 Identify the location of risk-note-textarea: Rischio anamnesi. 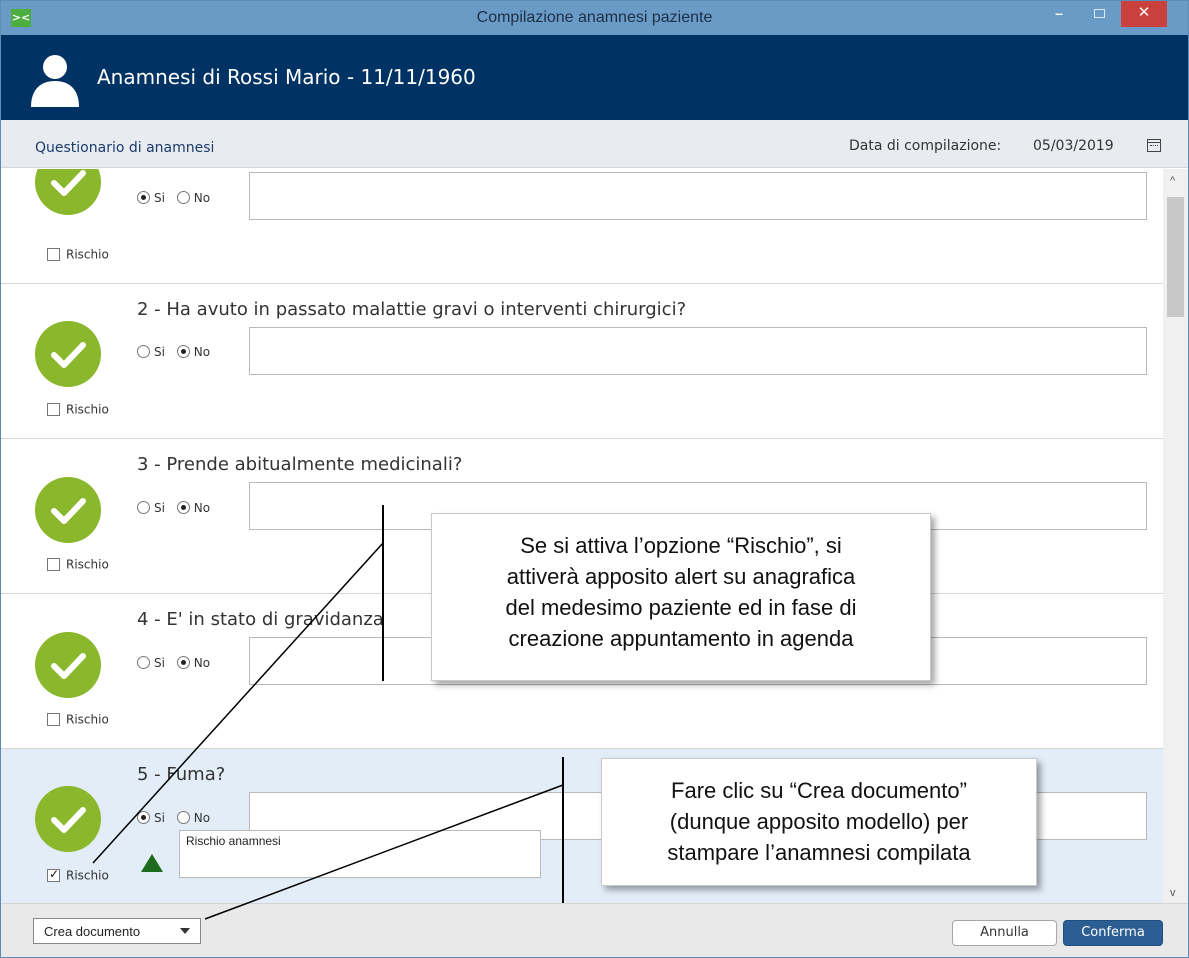
(360, 854).